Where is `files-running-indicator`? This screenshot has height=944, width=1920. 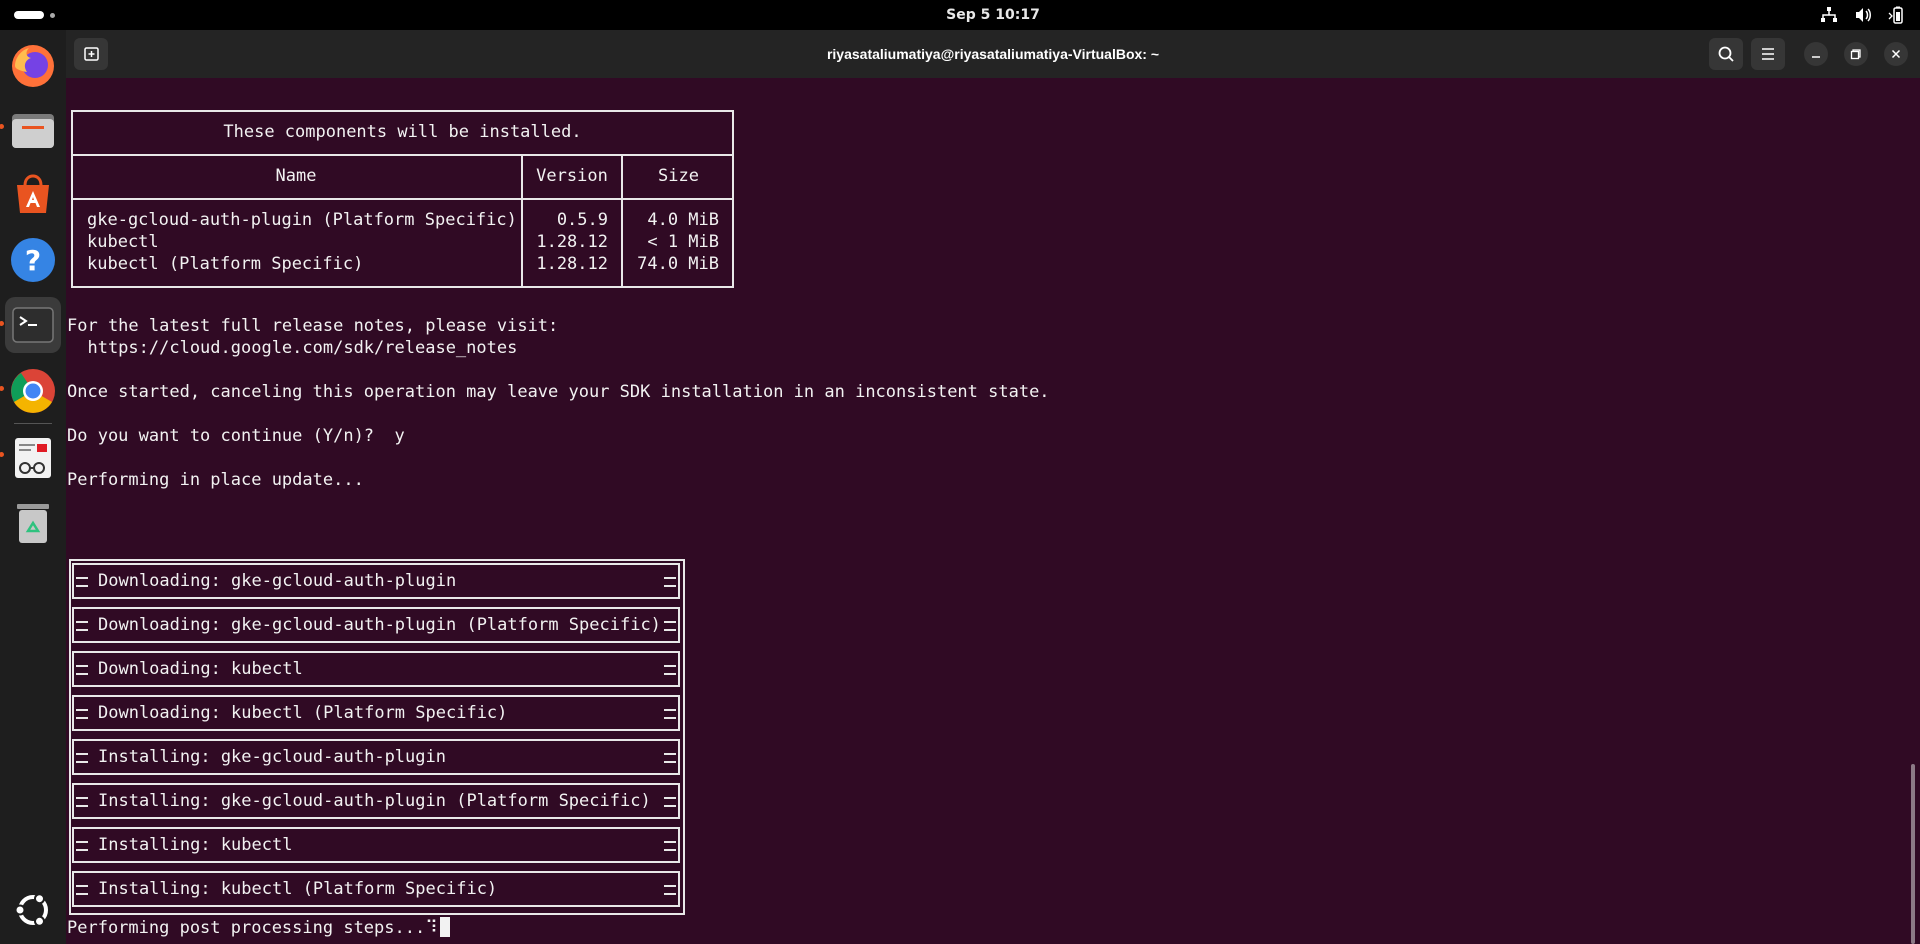
files-running-indicator is located at coordinates (2, 126).